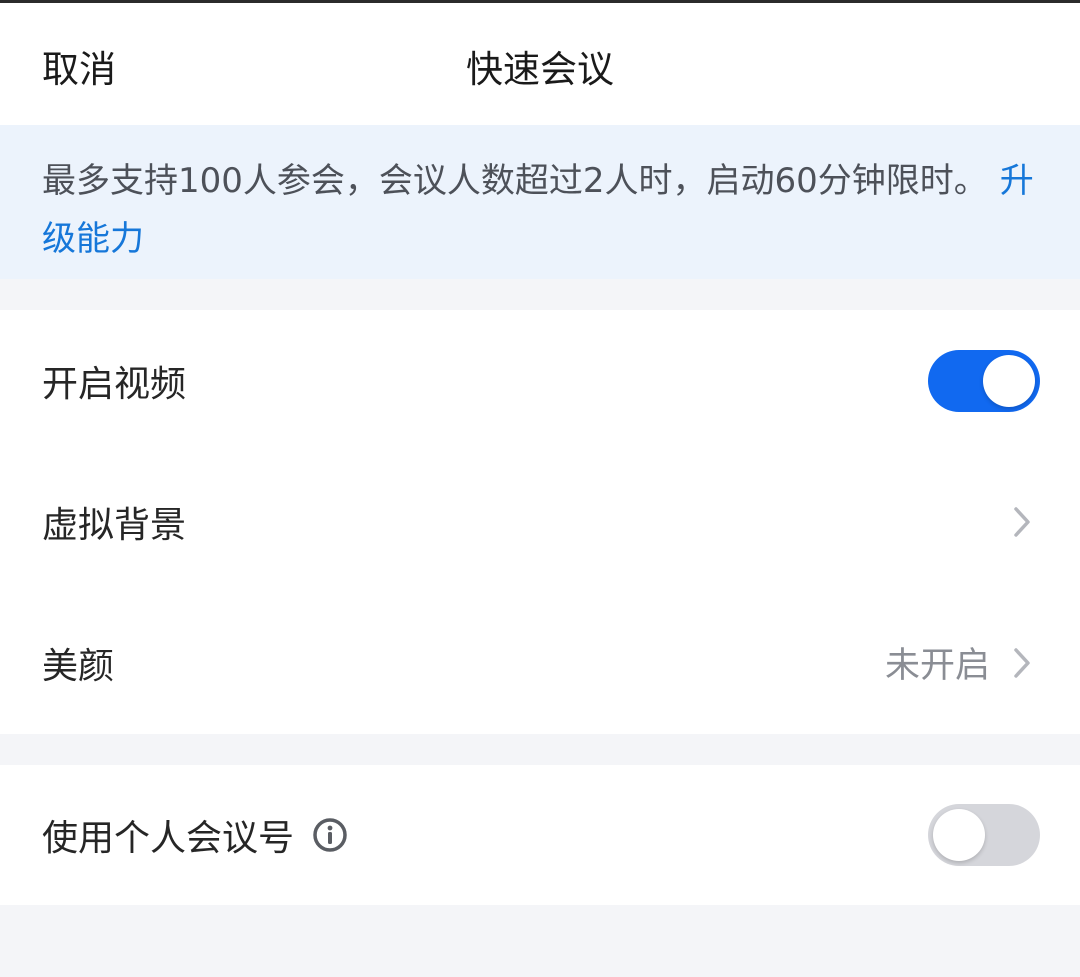 The width and height of the screenshot is (1080, 977). Describe the element at coordinates (540, 662) in the screenshot. I see `beauty-row: 美颜 未开启` at that location.